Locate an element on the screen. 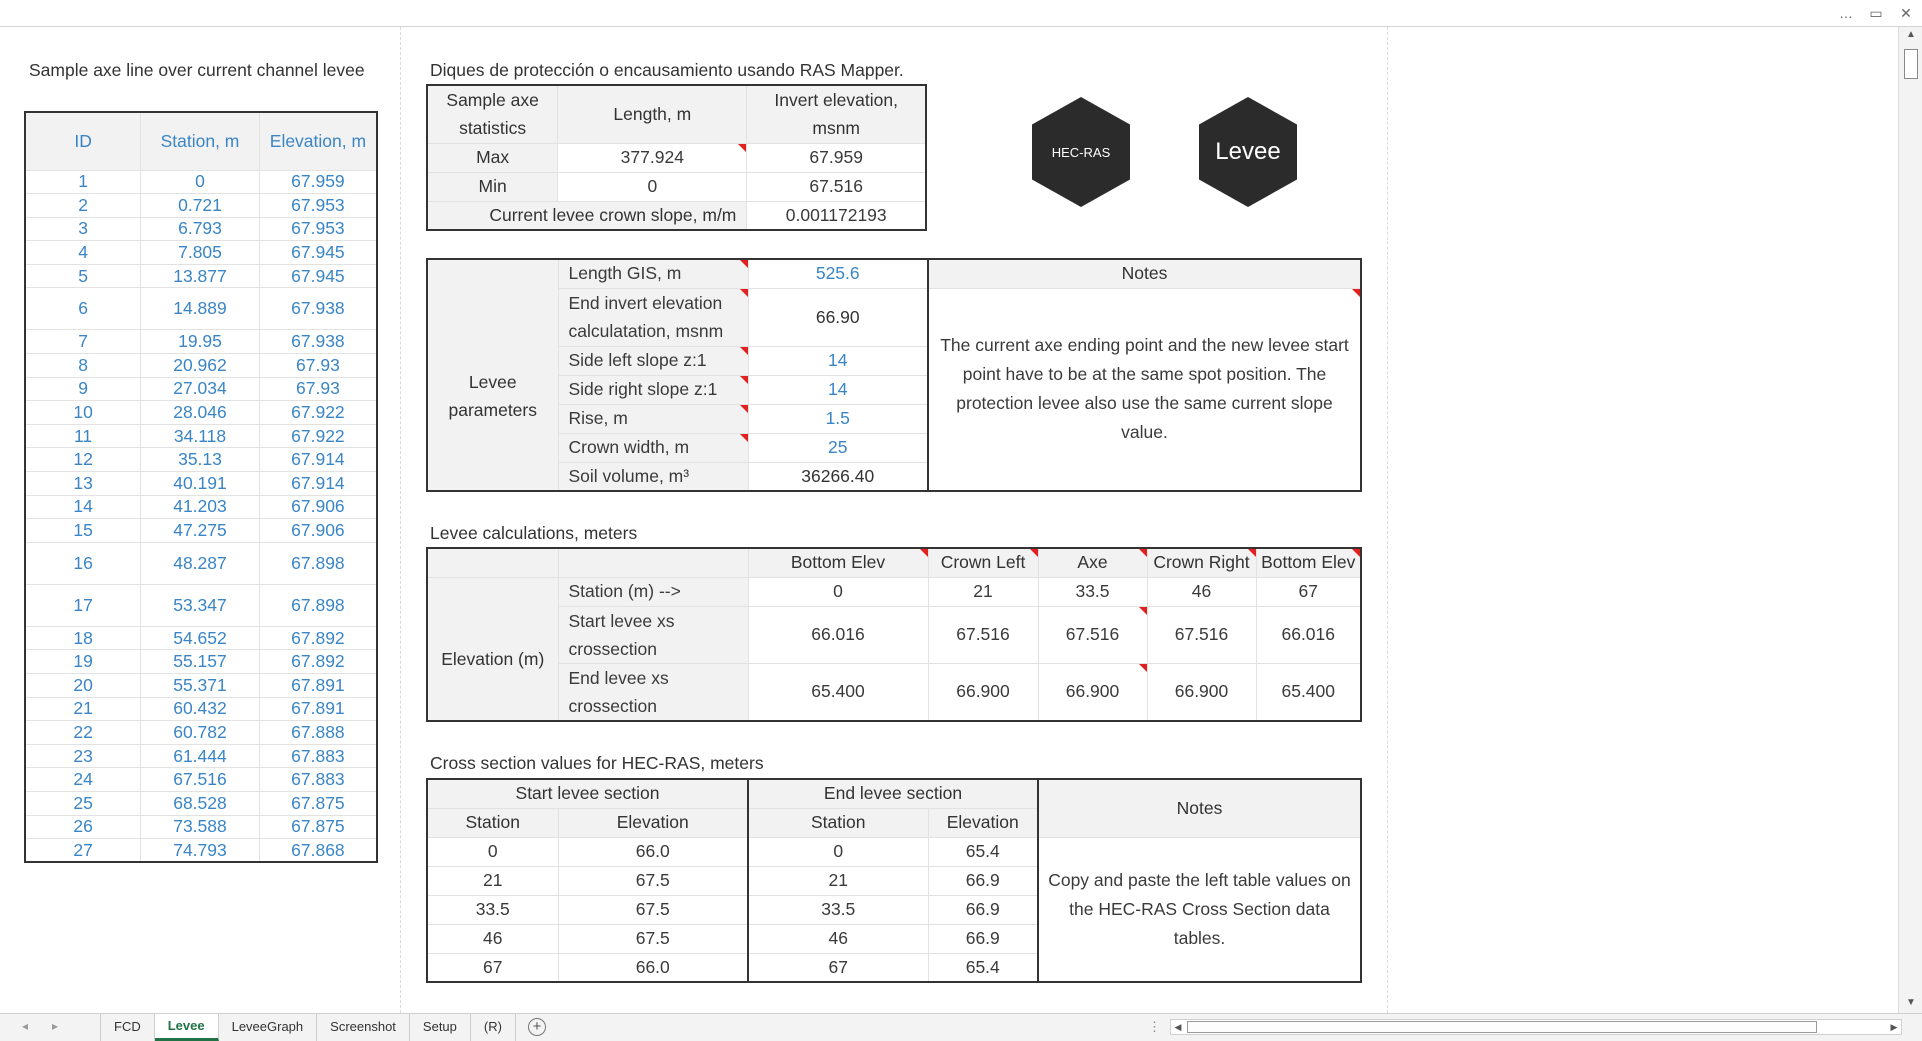  close-icon: ✕ is located at coordinates (1906, 13).